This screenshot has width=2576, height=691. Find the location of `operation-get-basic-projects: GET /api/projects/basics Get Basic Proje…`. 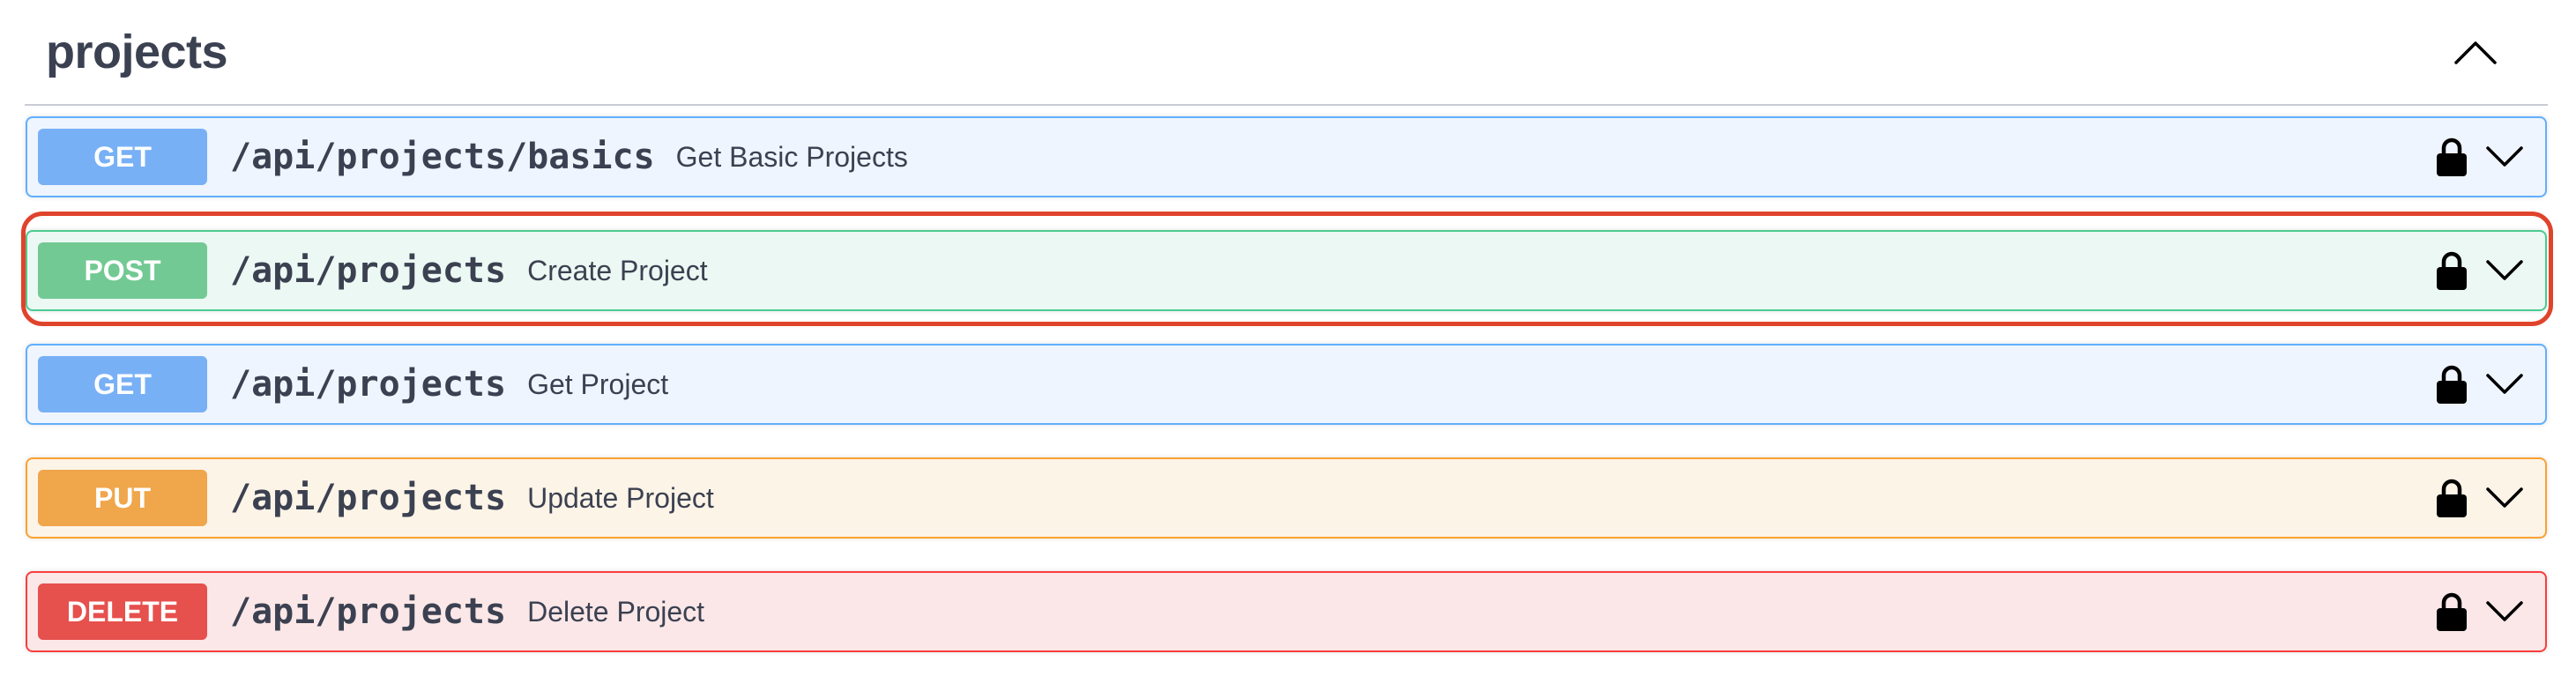

operation-get-basic-projects: GET /api/projects/basics Get Basic Proje… is located at coordinates (1286, 156).